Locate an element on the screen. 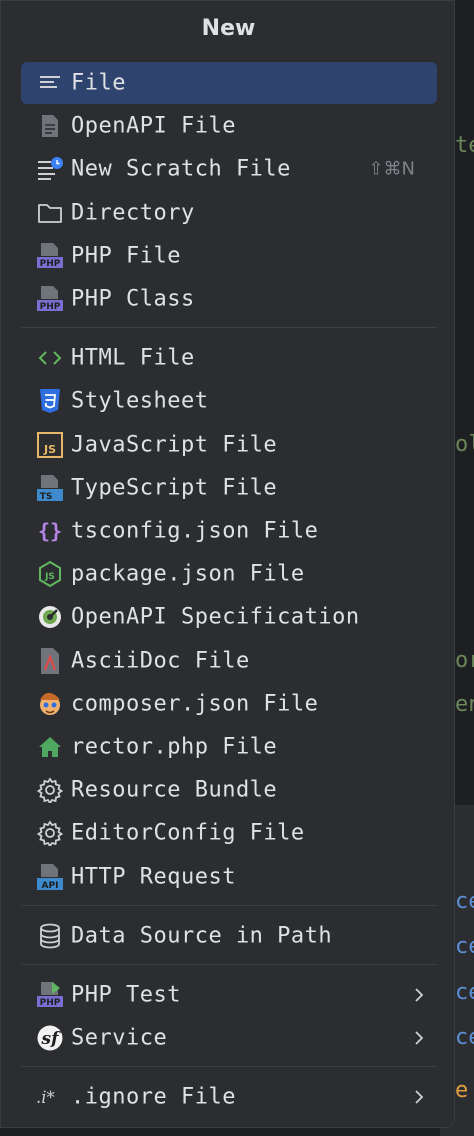 Image resolution: width=474 pixels, height=1136 pixels. menu-item-label: .ignore File is located at coordinates (153, 1097).